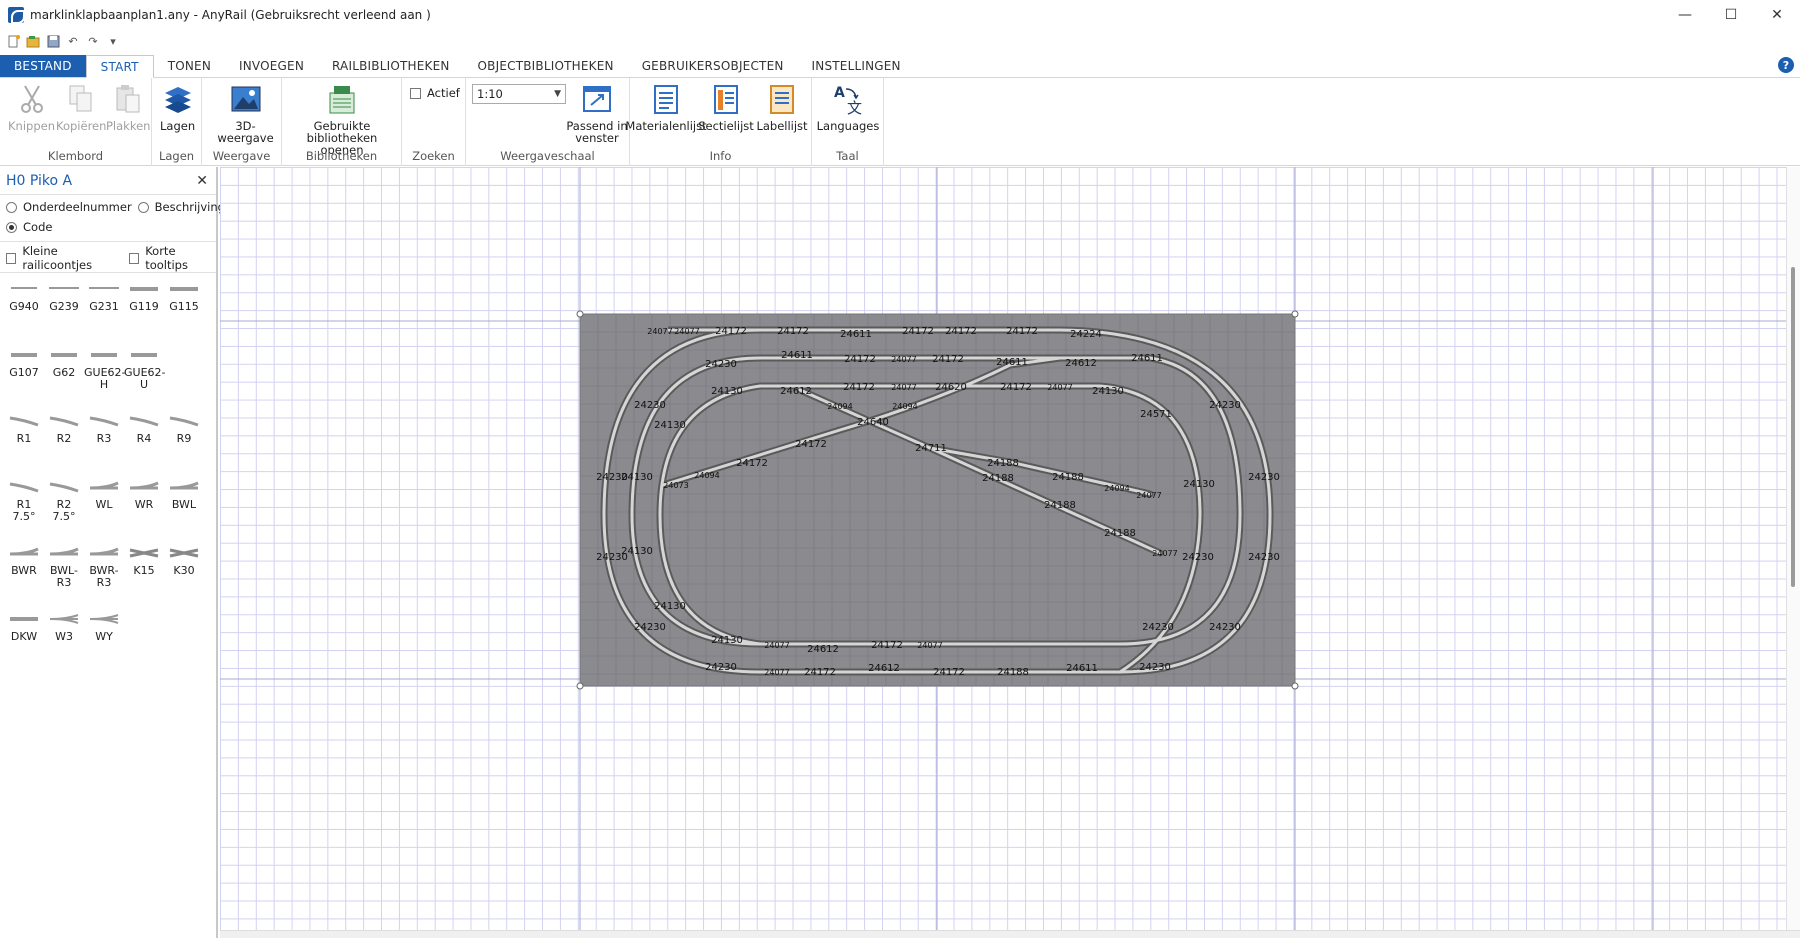 The width and height of the screenshot is (1800, 938). I want to click on library-part-g119: G119, so click(144, 305).